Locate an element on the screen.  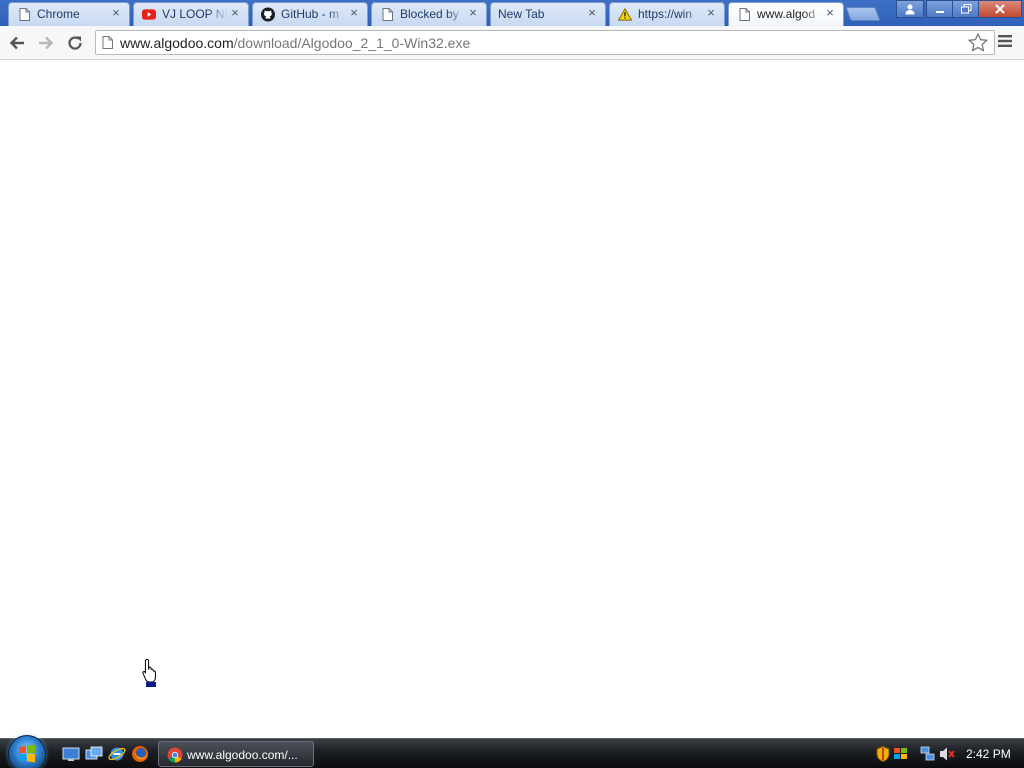
tab-blocked: Blocked by × is located at coordinates (429, 14).